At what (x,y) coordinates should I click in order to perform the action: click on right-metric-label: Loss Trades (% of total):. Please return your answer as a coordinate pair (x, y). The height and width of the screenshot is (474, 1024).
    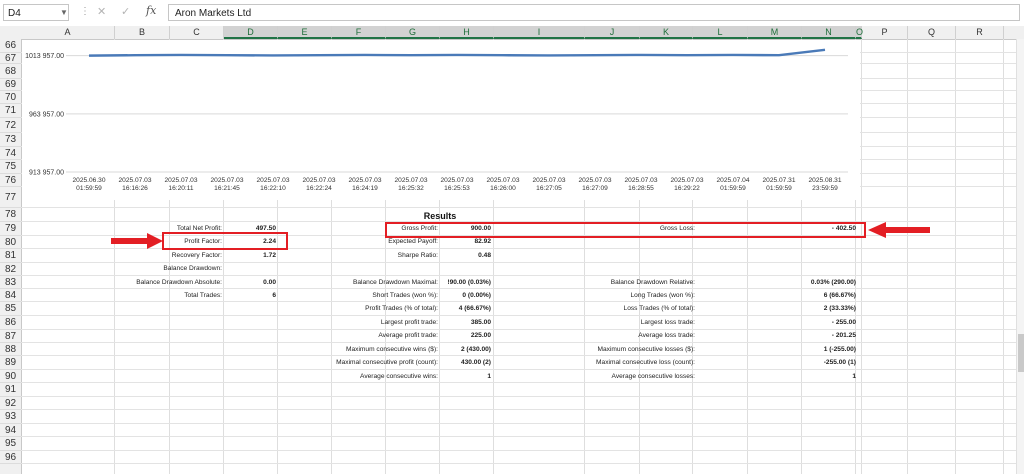
    Looking at the image, I should click on (659, 308).